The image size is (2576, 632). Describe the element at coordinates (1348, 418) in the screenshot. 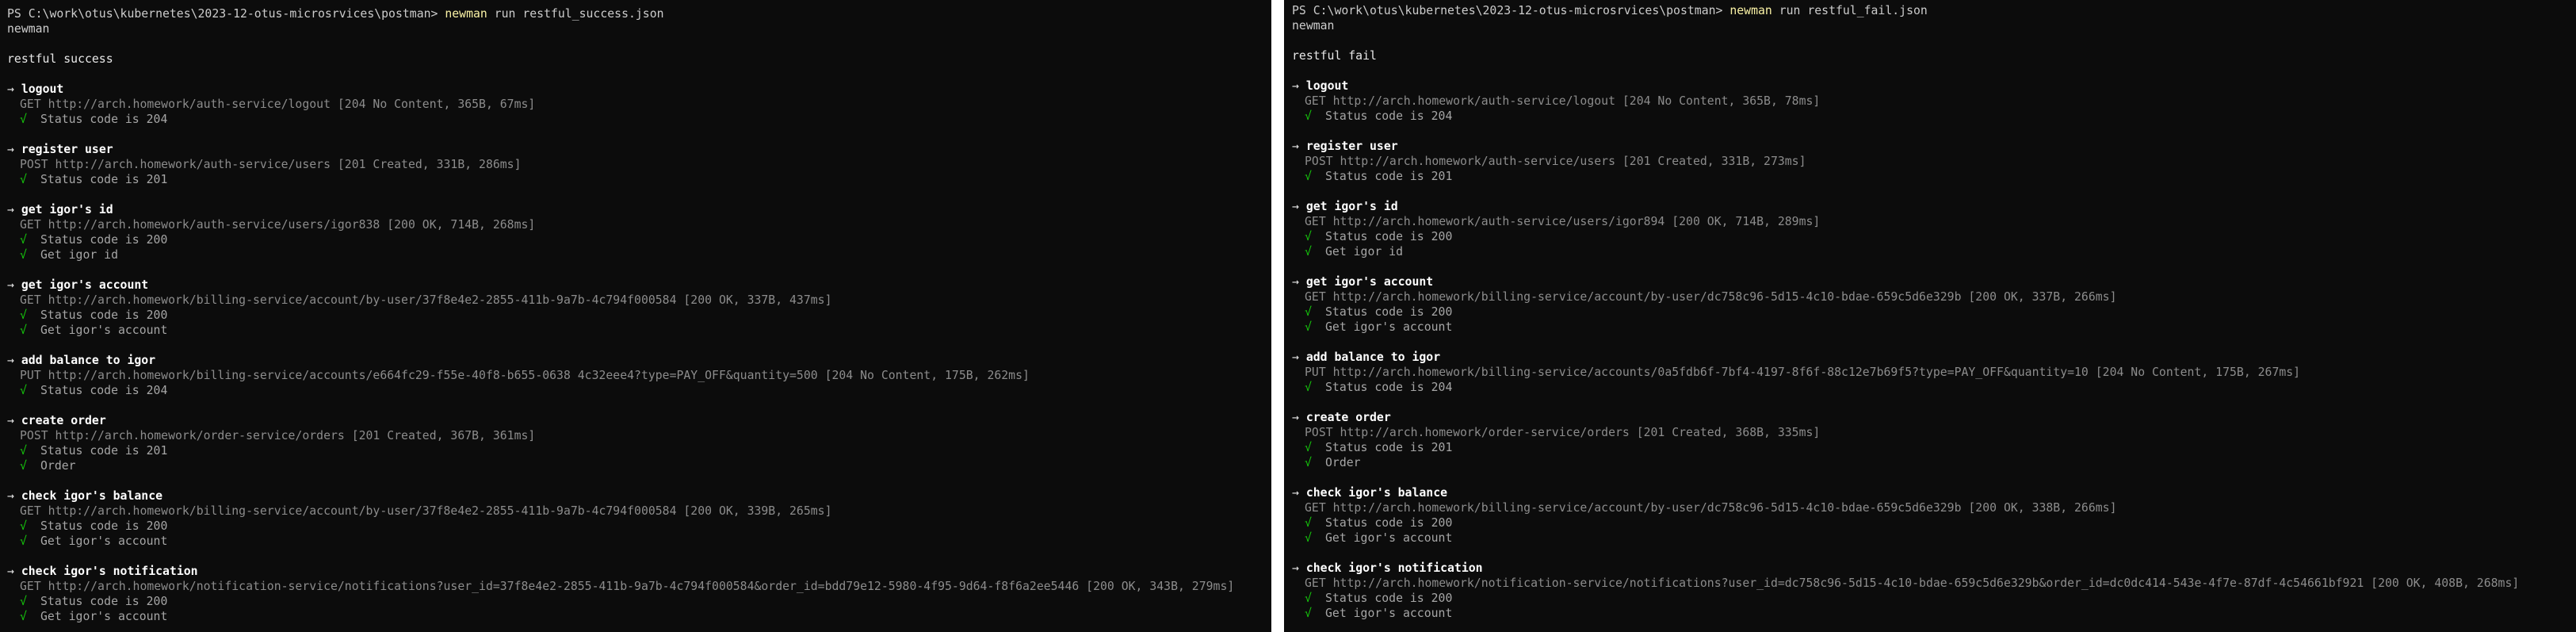

I see `request-name: create order` at that location.